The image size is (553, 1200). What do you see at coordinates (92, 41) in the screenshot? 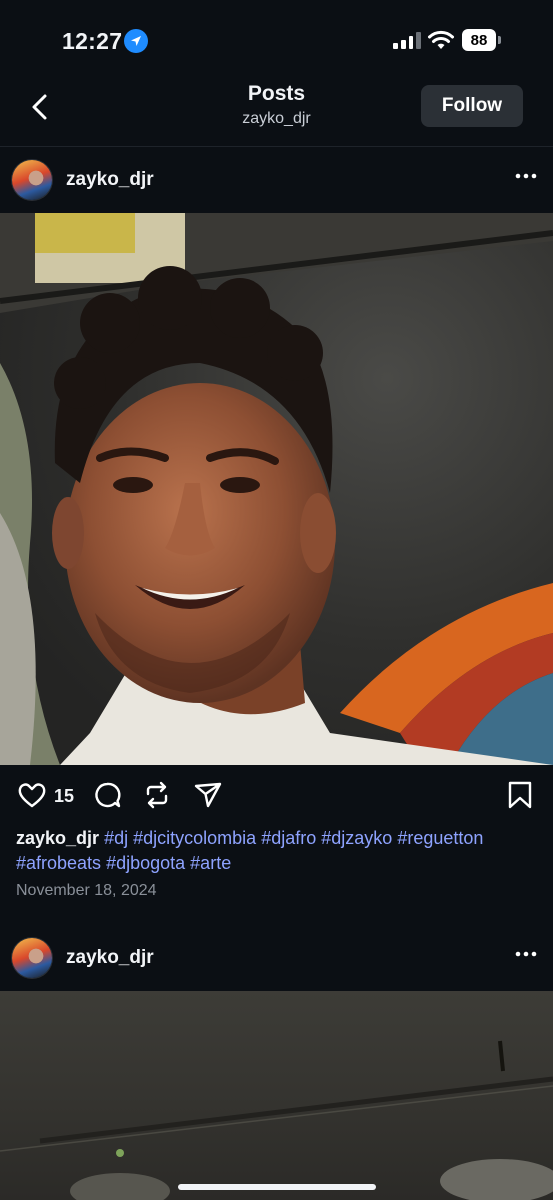
I see `status-time: 12:27` at bounding box center [92, 41].